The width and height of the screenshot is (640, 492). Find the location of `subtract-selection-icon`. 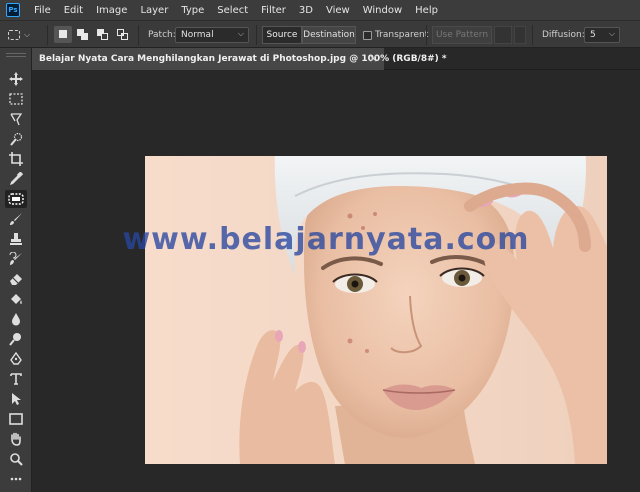

subtract-selection-icon is located at coordinates (103, 34).